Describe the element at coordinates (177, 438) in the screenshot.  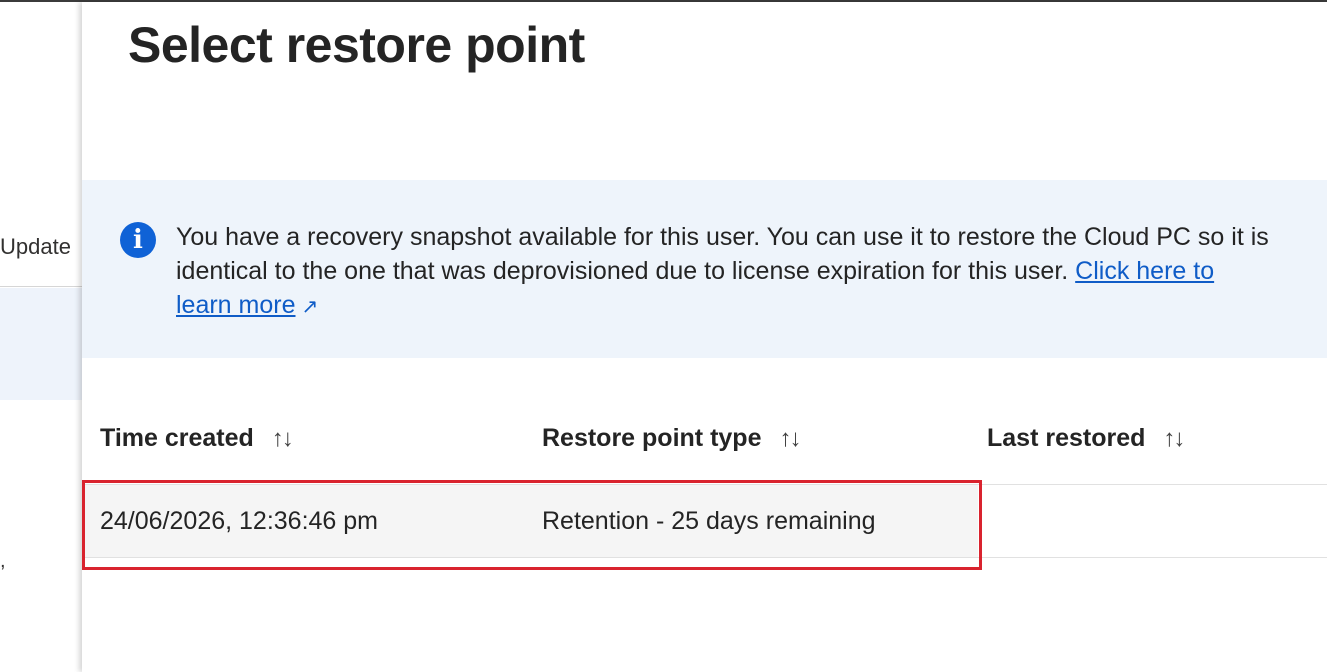
I see `column-header-label: Time created` at that location.